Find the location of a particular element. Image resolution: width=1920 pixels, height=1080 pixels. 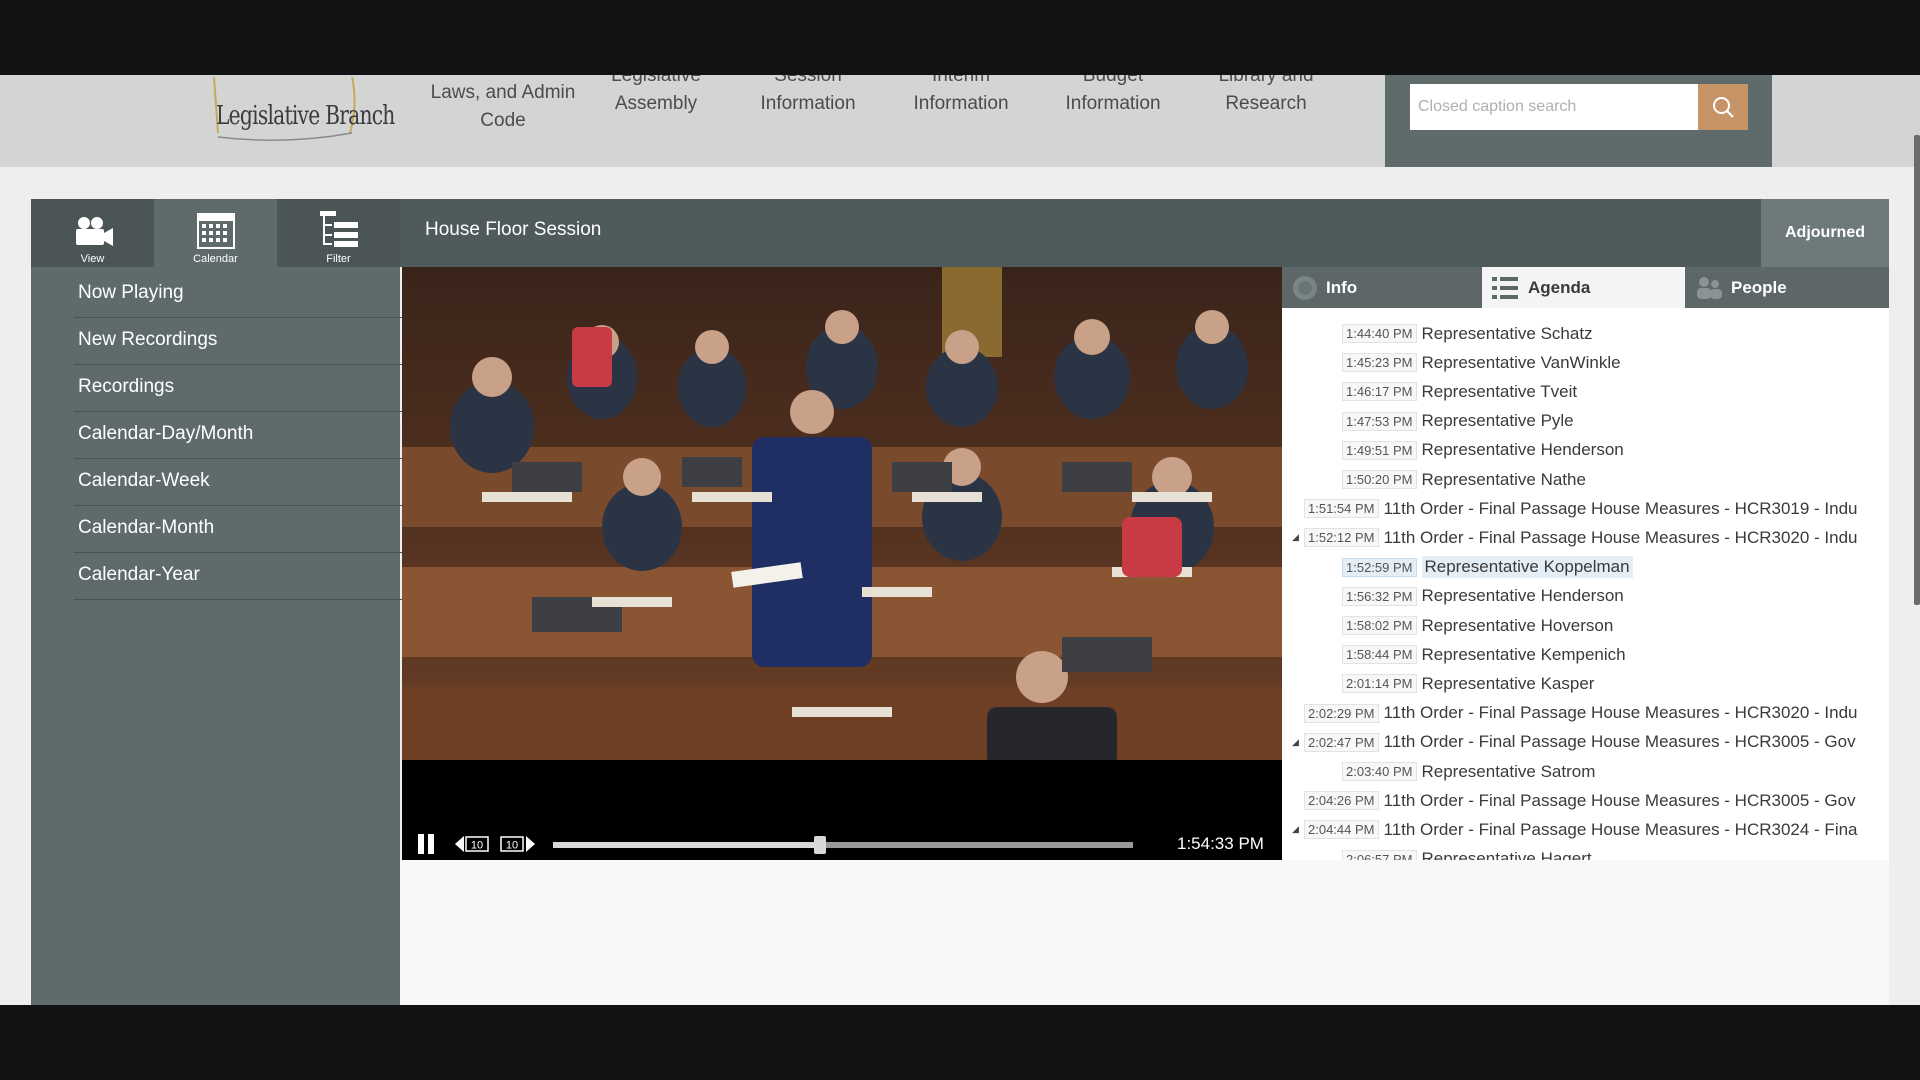

menu-calendar-day-month: Calendar-Day/Month is located at coordinates (240, 435).